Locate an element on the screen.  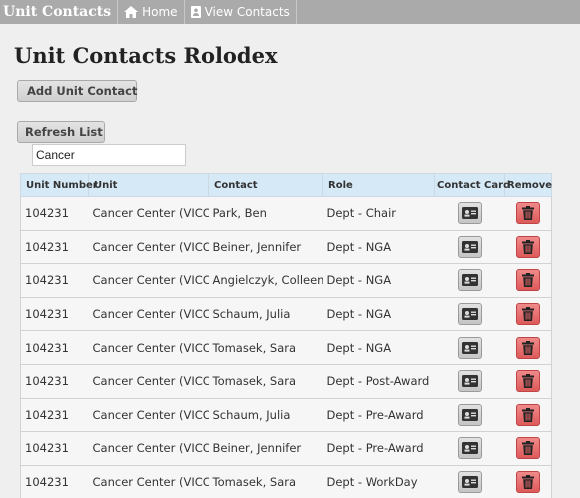
app-brand: Unit Contacts is located at coordinates (59, 12).